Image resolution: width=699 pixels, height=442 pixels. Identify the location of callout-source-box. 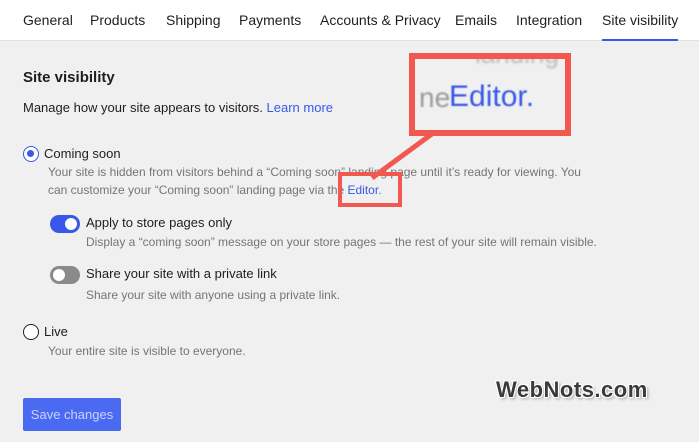
(370, 189).